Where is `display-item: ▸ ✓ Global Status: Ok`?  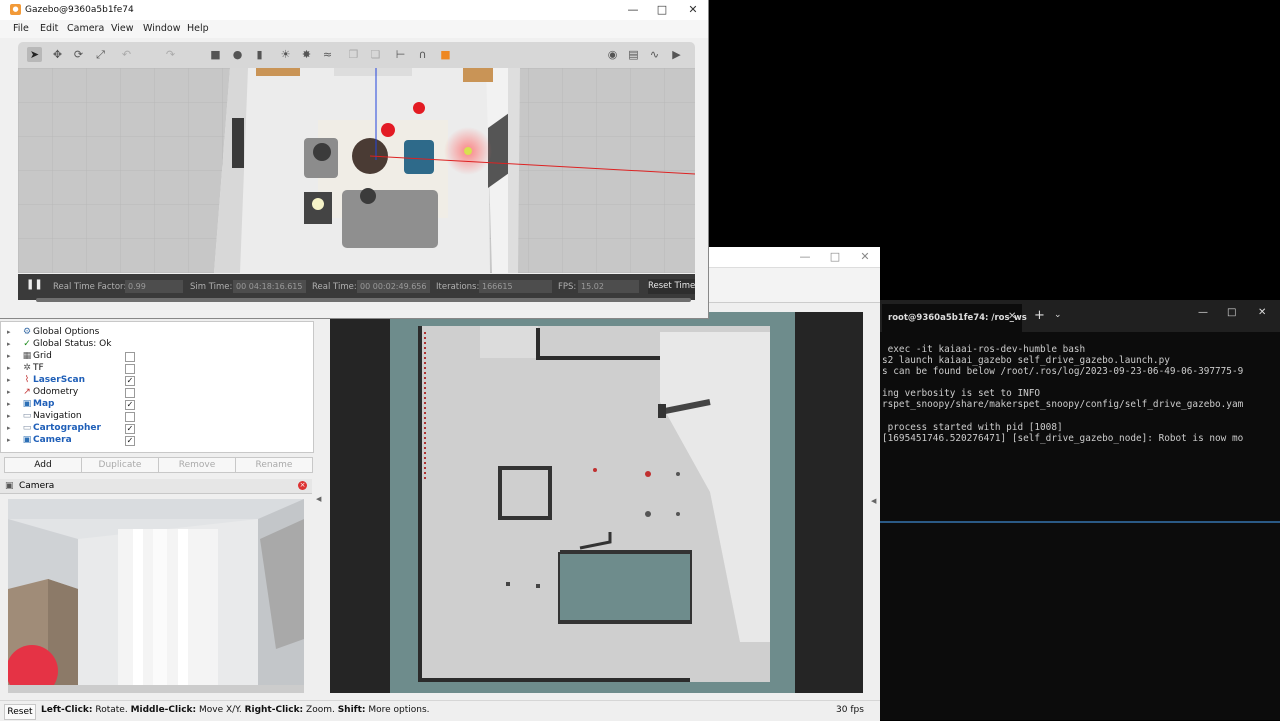 display-item: ▸ ✓ Global Status: Ok is located at coordinates (155, 344).